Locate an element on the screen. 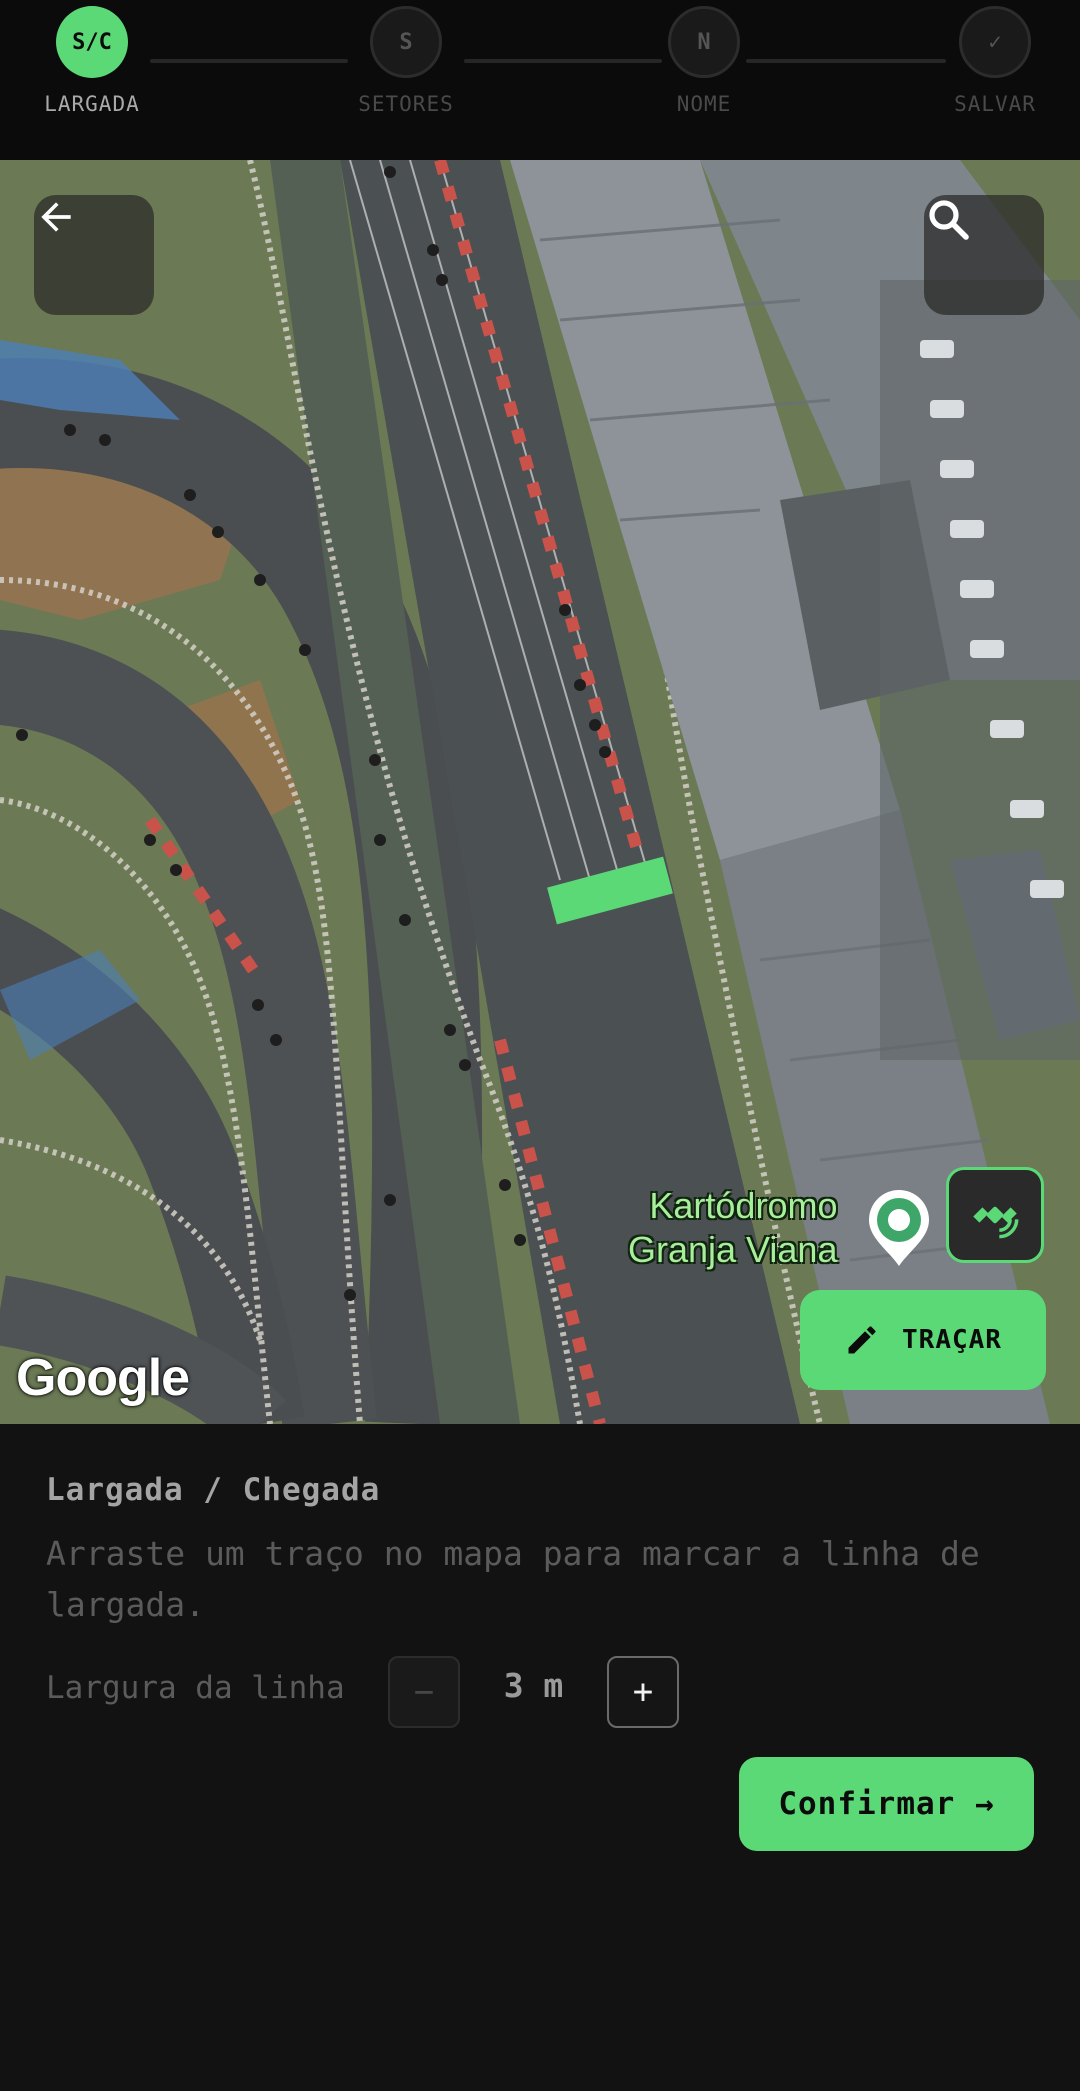  pencil-icon is located at coordinates (862, 1340).